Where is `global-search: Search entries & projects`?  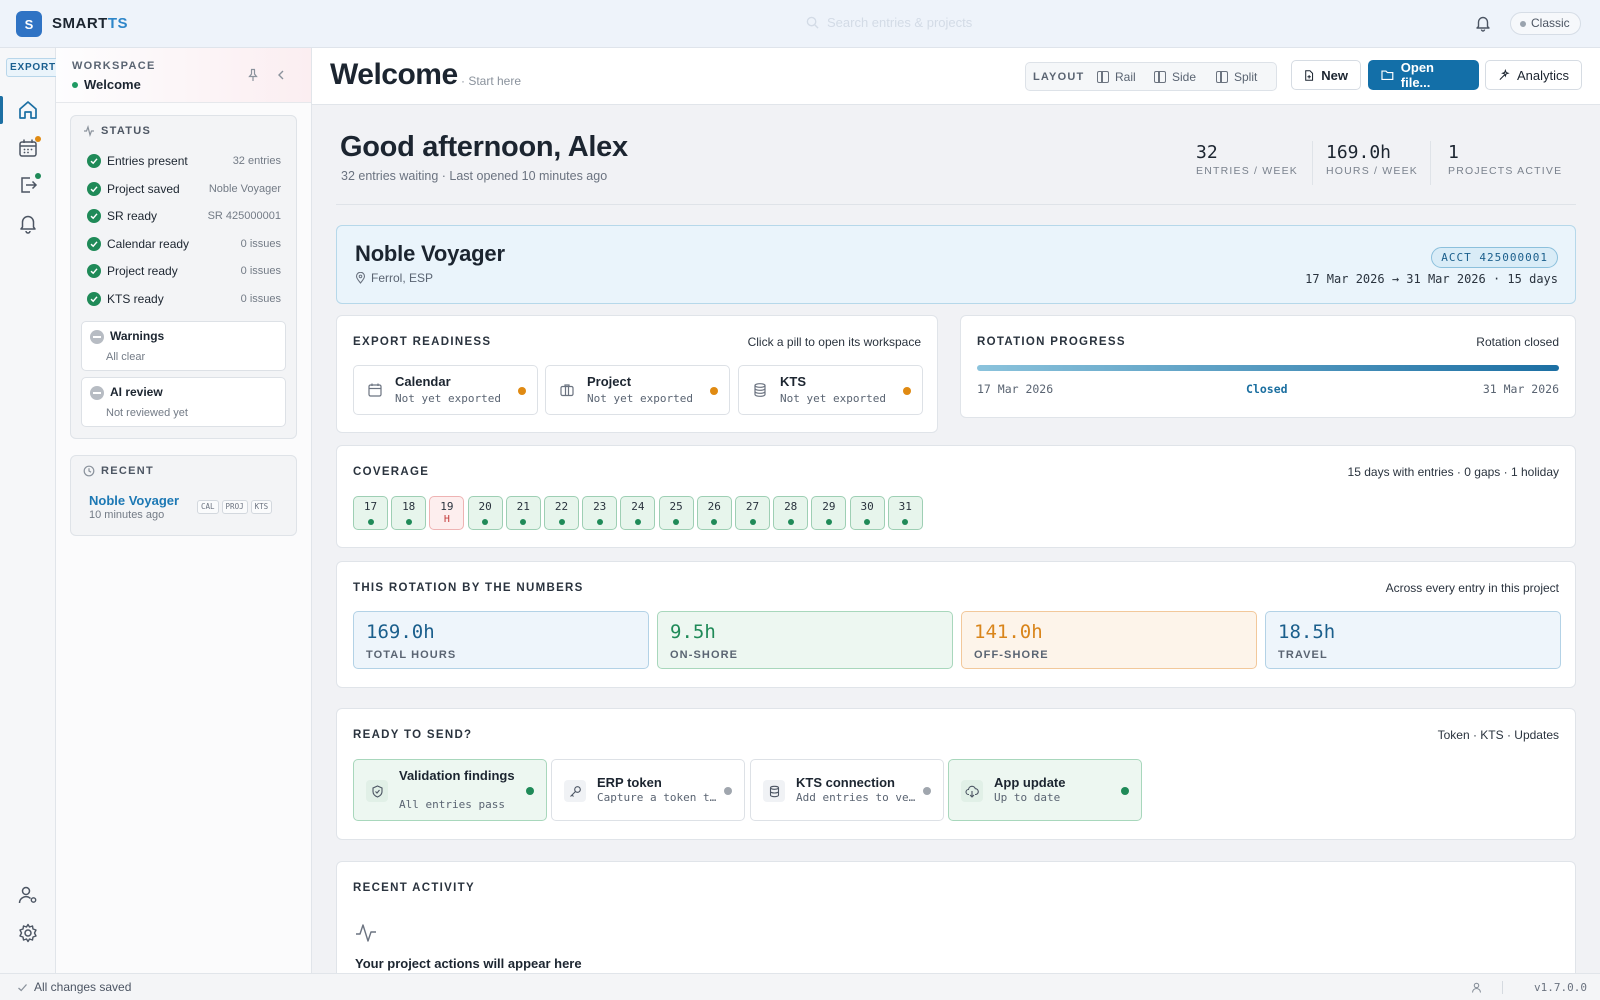 global-search: Search entries & projects is located at coordinates (889, 22).